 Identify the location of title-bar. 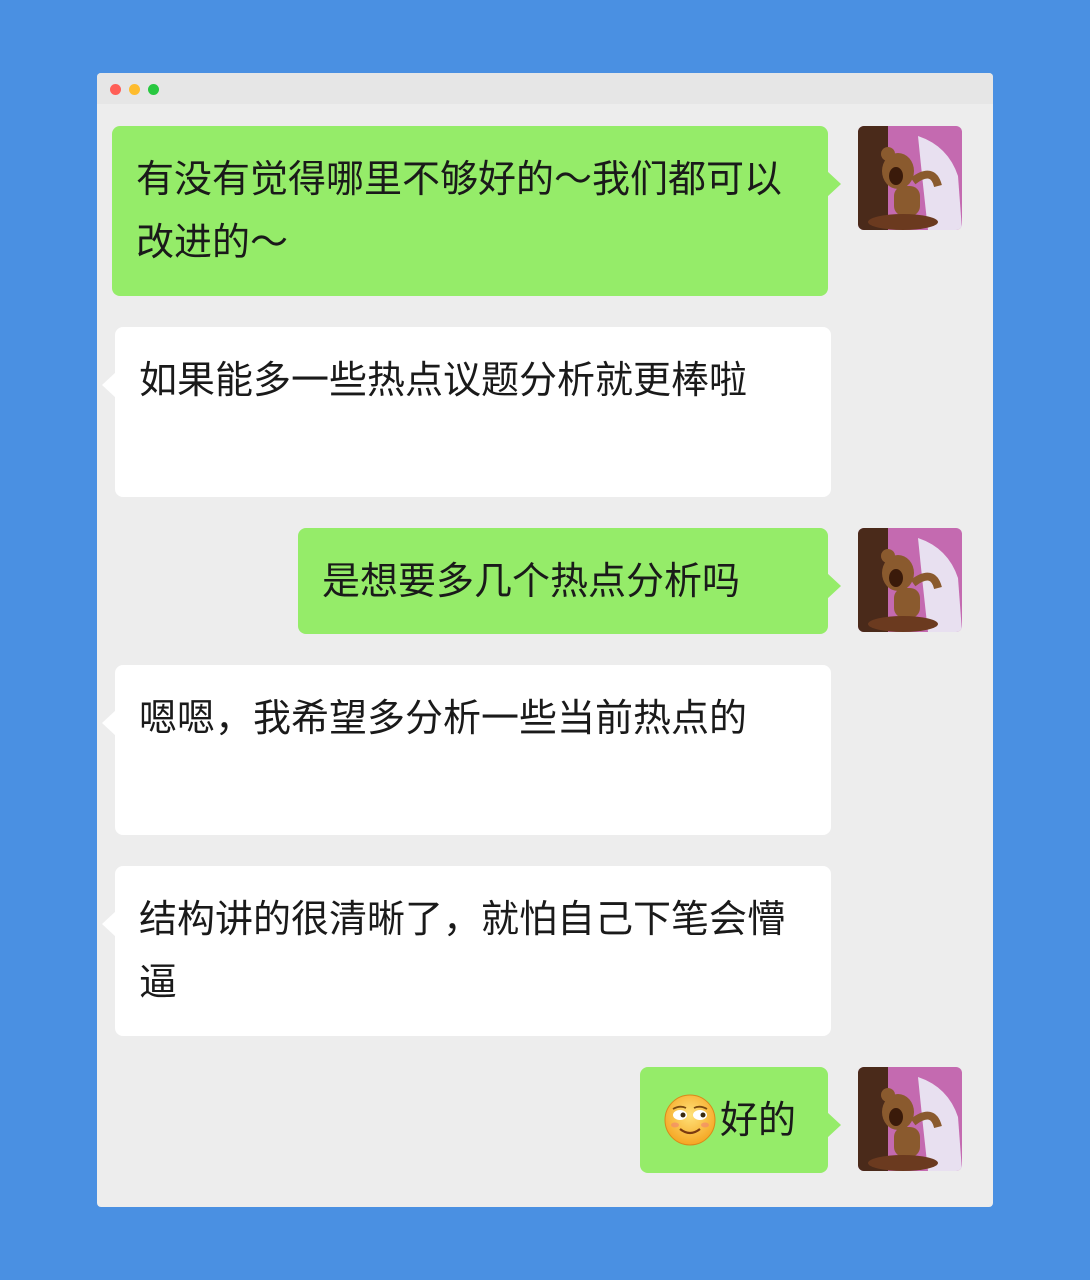
(545, 88).